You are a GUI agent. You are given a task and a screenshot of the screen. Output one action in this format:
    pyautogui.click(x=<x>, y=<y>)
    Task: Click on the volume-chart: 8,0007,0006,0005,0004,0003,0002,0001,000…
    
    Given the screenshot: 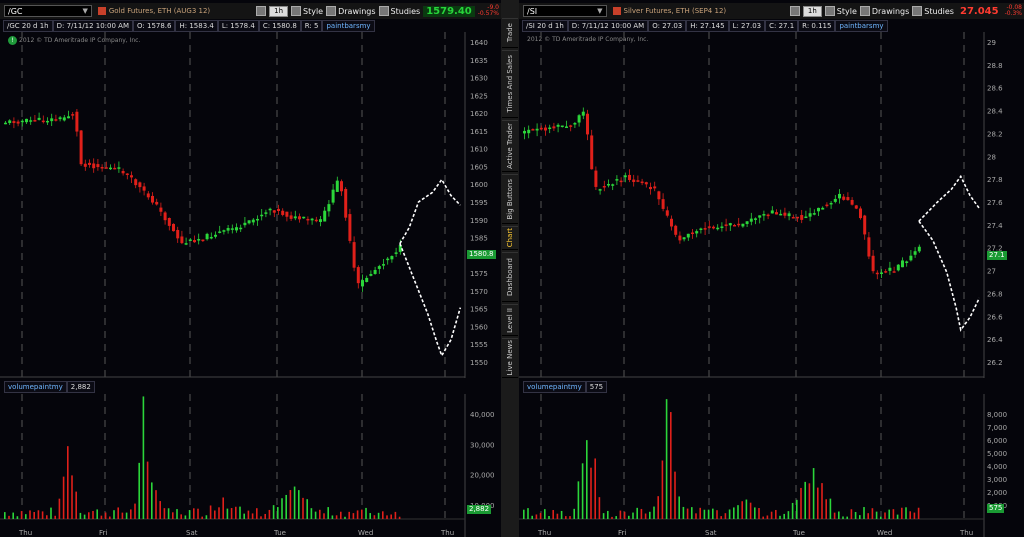 What is the action you would take?
    pyautogui.click(x=771, y=465)
    